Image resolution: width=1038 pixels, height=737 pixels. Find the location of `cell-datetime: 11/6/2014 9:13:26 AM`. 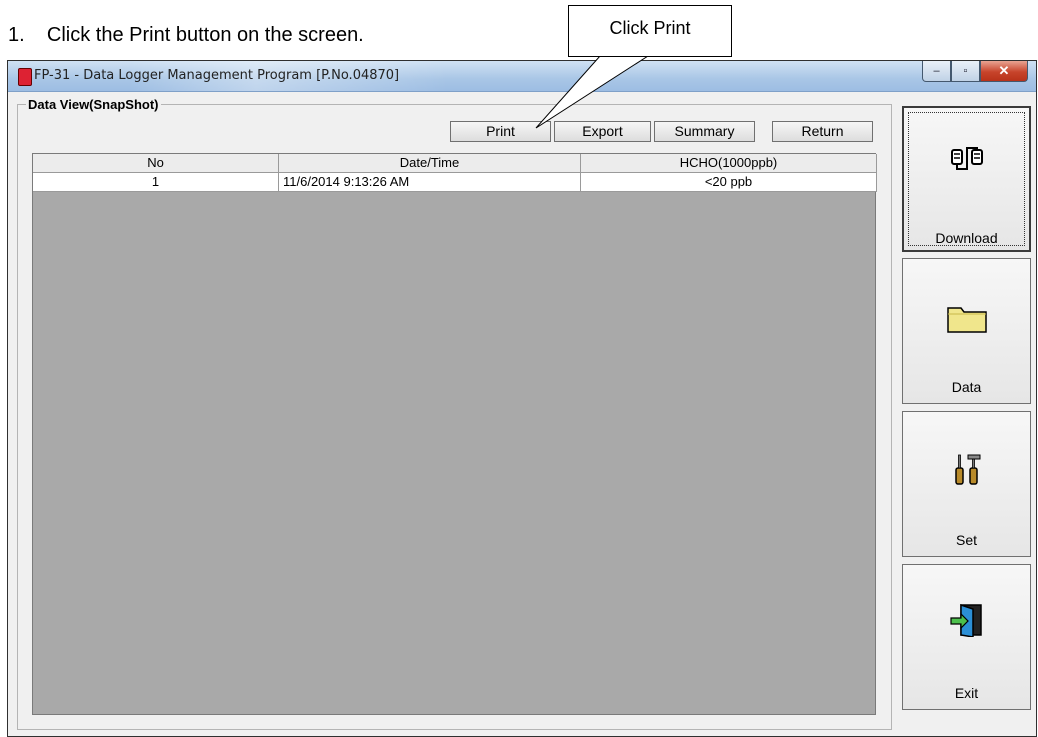

cell-datetime: 11/6/2014 9:13:26 AM is located at coordinates (430, 182).